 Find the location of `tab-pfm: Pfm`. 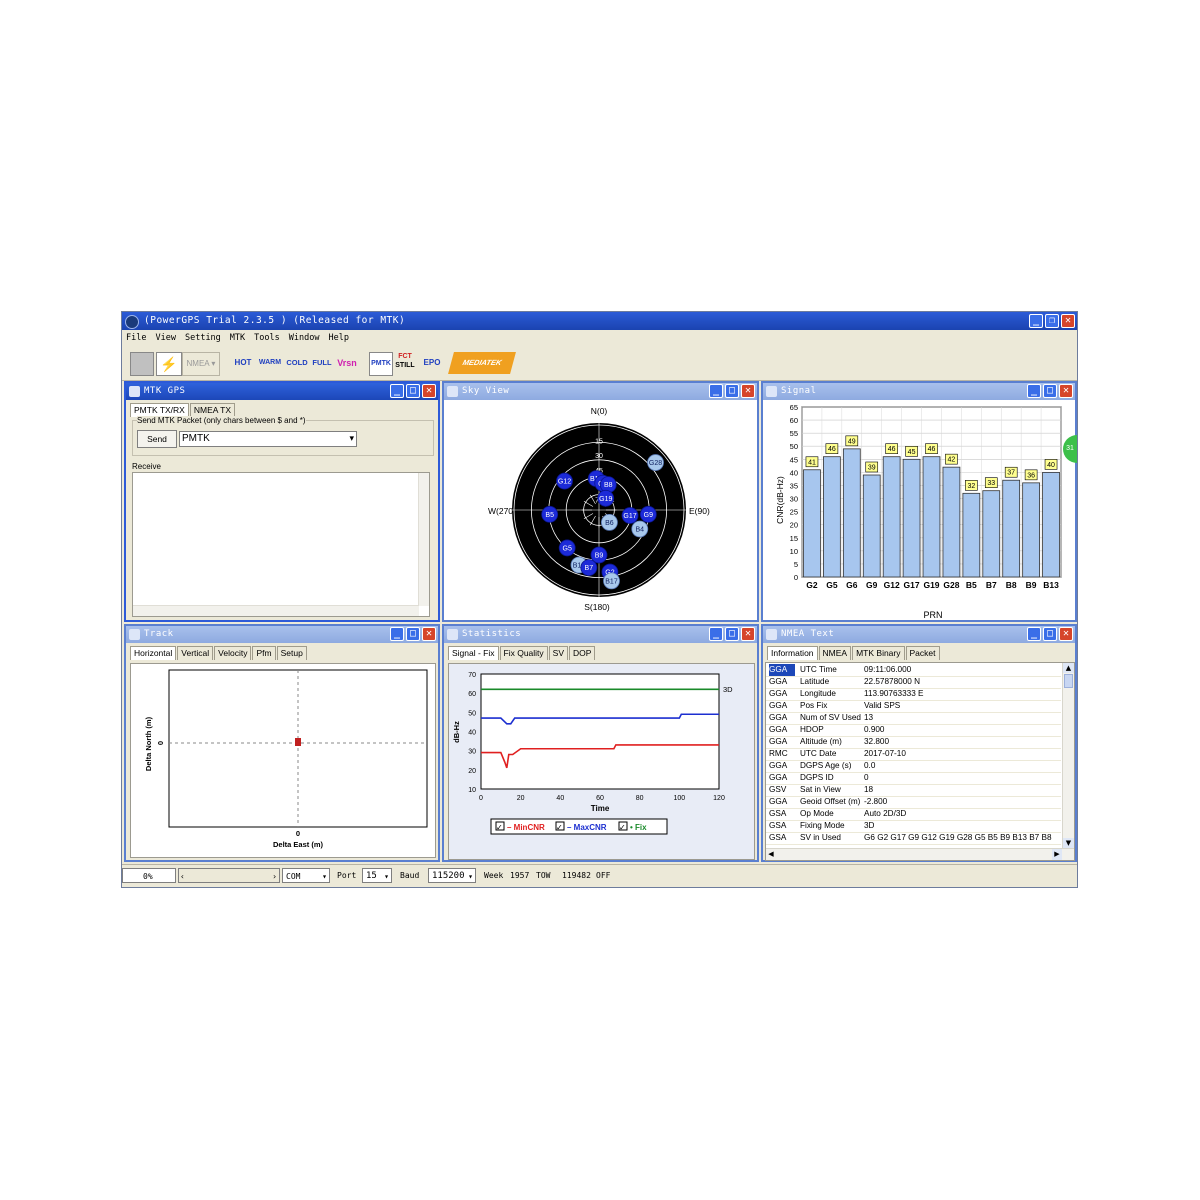

tab-pfm: Pfm is located at coordinates (264, 653).